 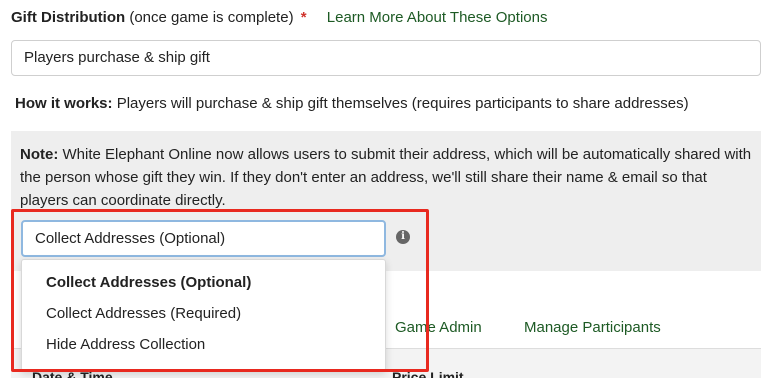 What do you see at coordinates (437, 17) in the screenshot?
I see `learn-more-link: Learn More About These Options` at bounding box center [437, 17].